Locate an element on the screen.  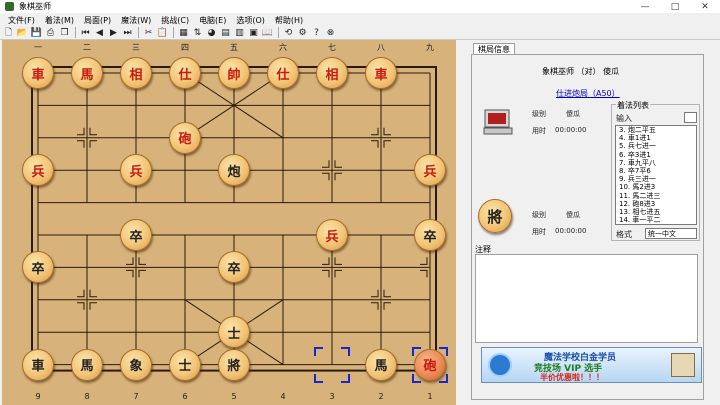
first-move-icon: ⏮ is located at coordinates (85, 33).